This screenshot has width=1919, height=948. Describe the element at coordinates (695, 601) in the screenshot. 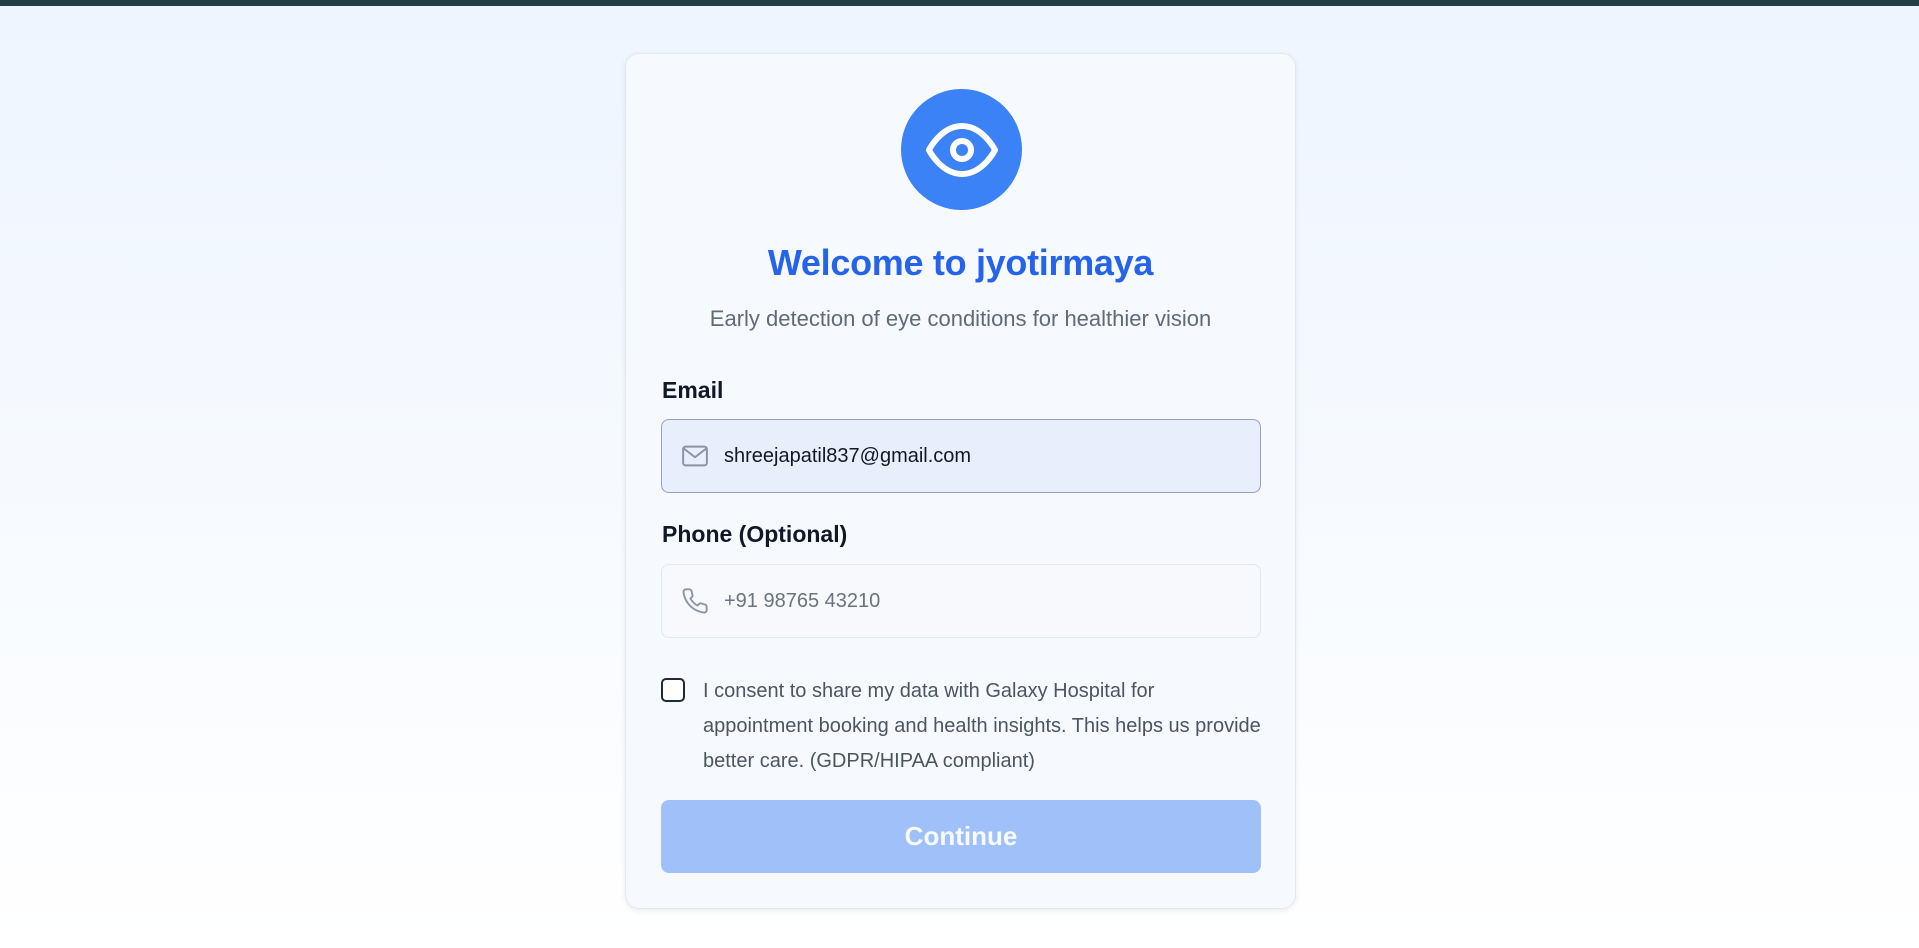

I see `phone-icon` at that location.